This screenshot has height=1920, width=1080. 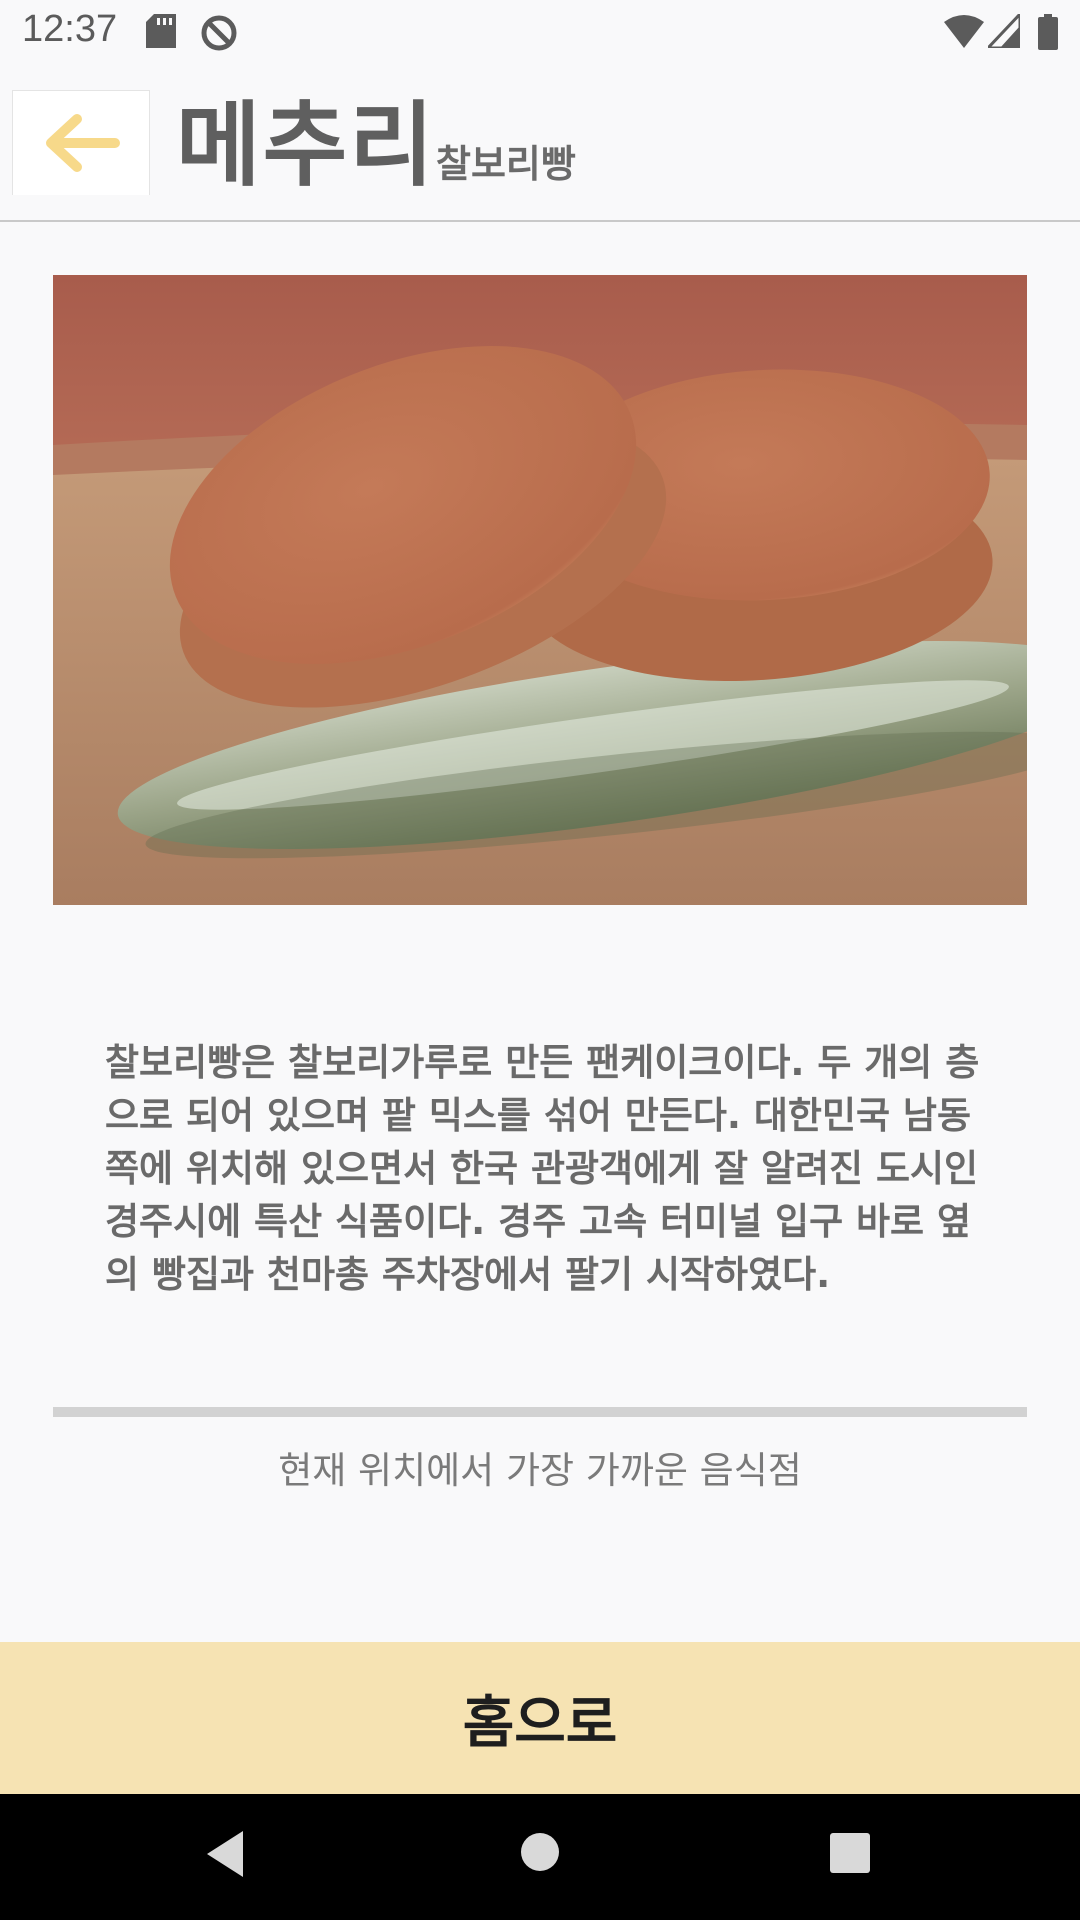 I want to click on back-arrow-icon, so click(x=83, y=143).